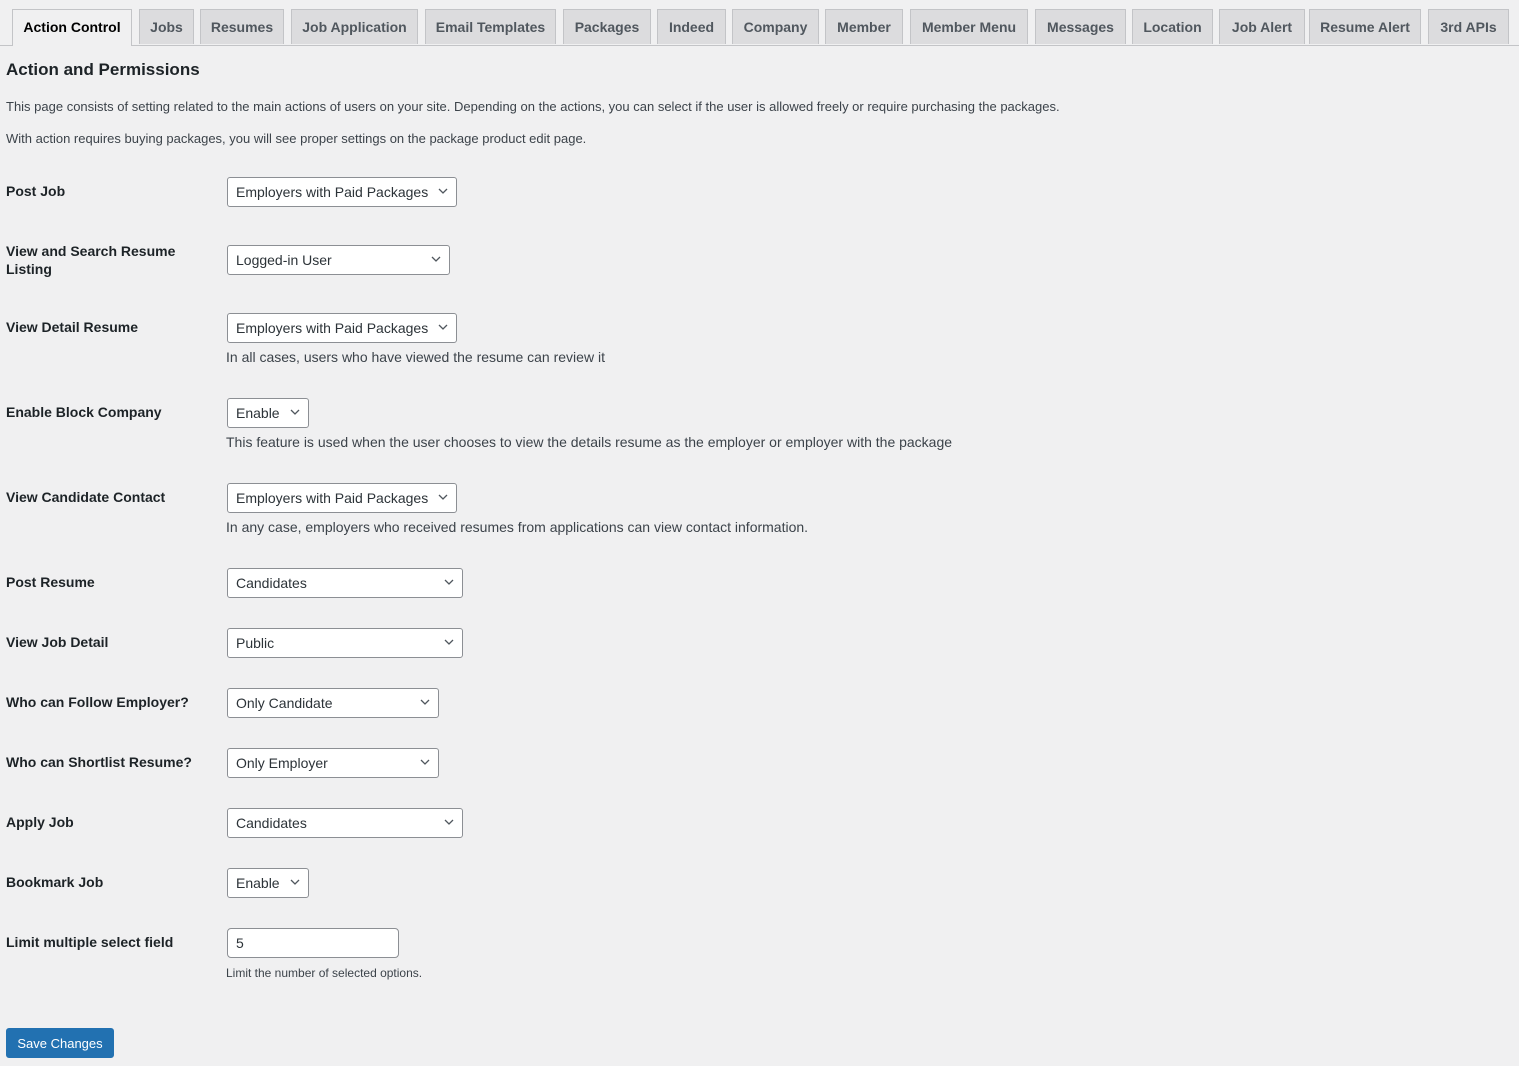  Describe the element at coordinates (332, 328) in the screenshot. I see `view-detail-resume-value: Employers with Paid Packages` at that location.